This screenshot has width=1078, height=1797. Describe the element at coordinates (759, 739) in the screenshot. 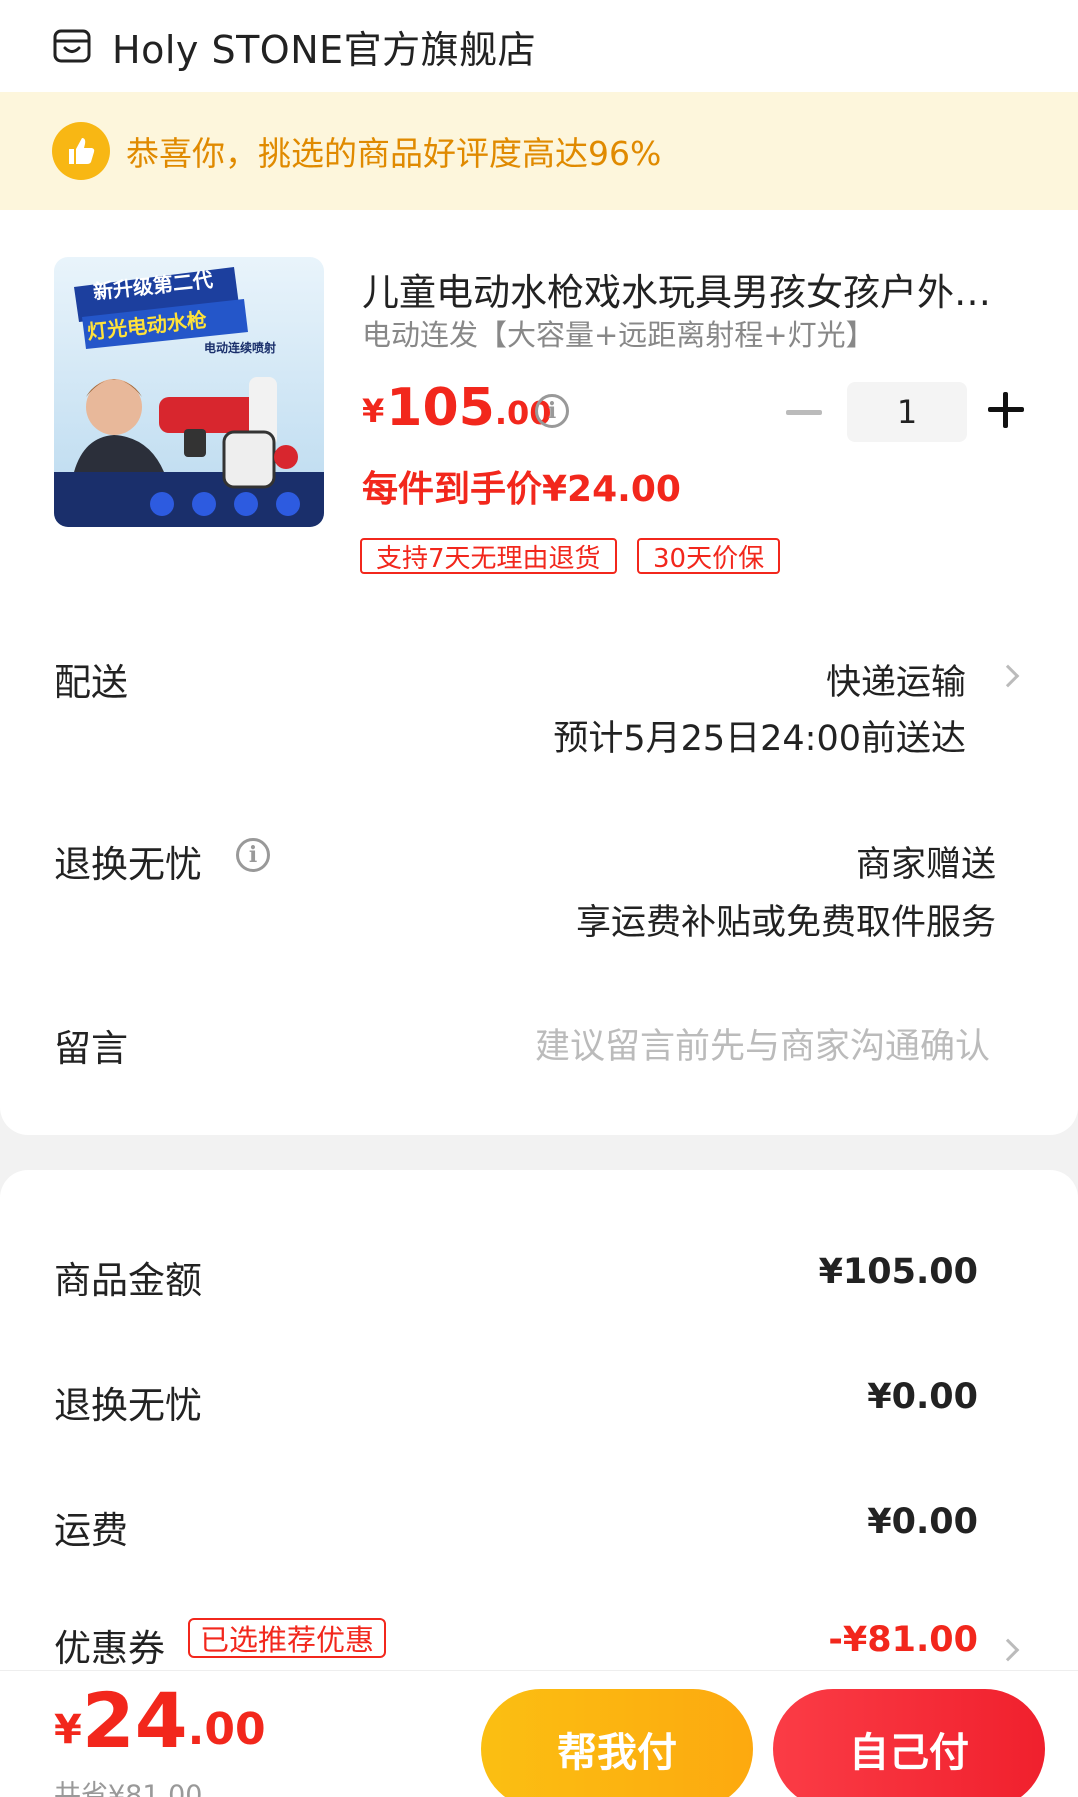

I see `delivery-eta: 预计5月25日24:00前送达` at that location.